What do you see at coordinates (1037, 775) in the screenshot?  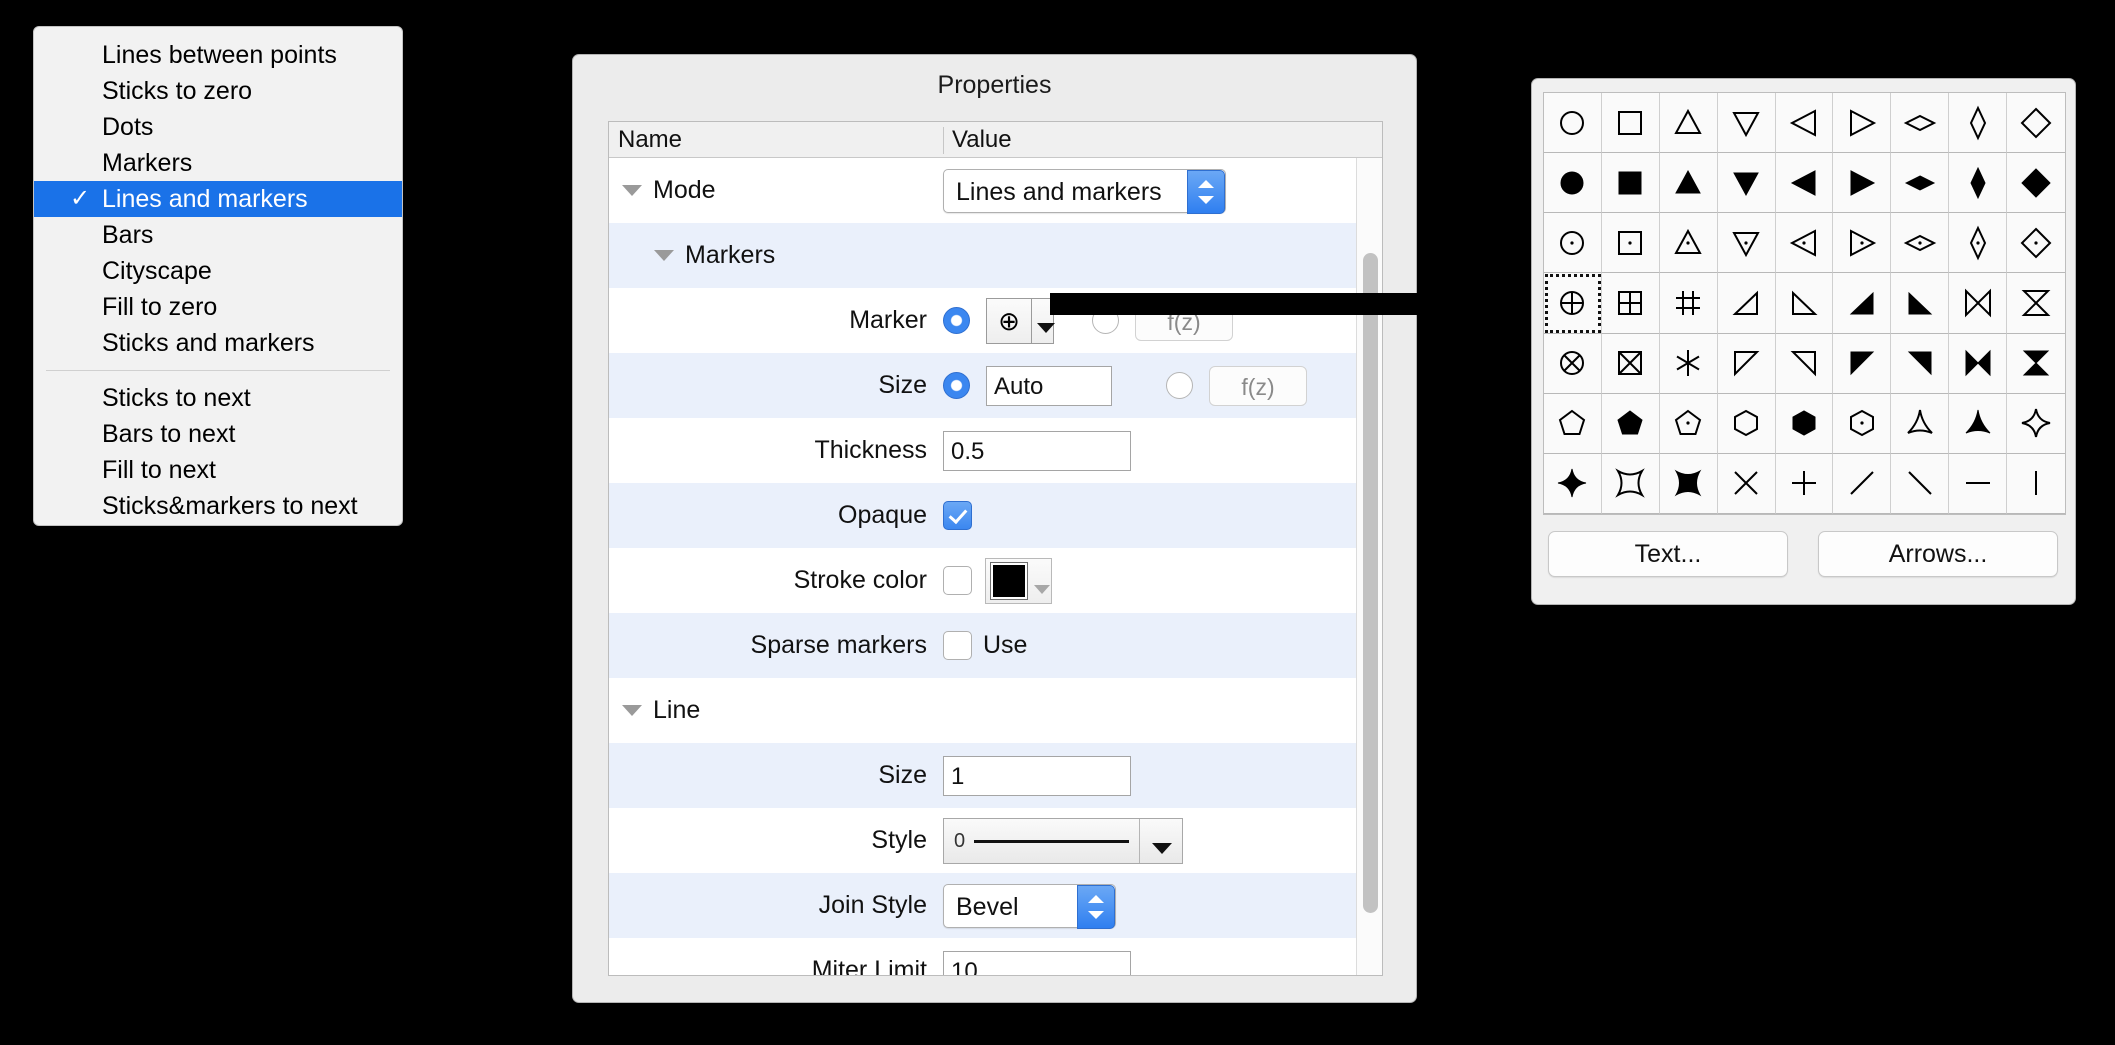 I see `line-size-input: 1` at bounding box center [1037, 775].